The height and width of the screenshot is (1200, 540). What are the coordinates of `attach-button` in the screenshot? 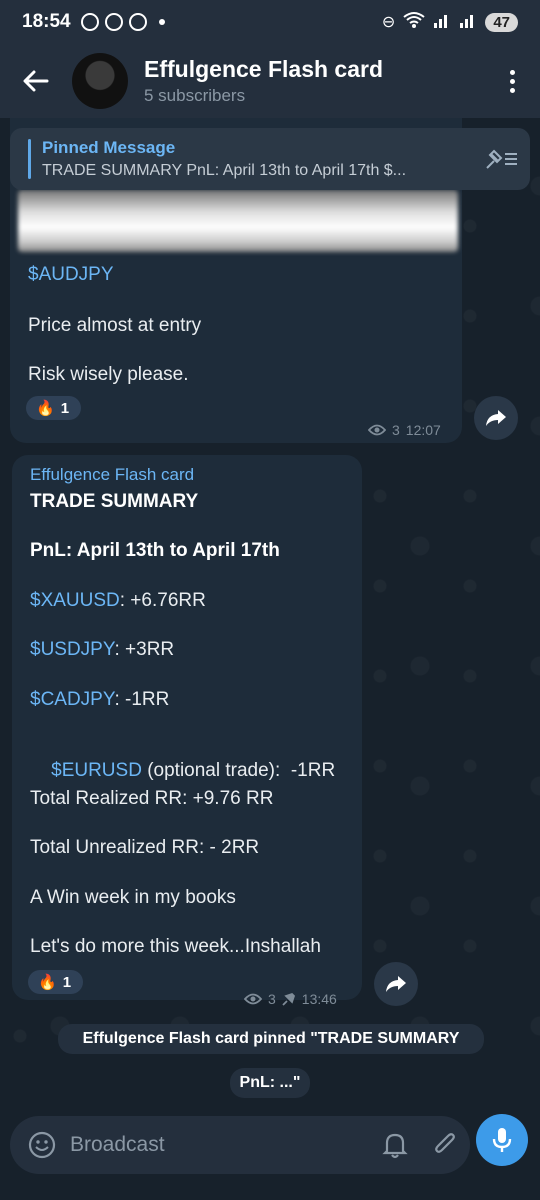 It's located at (445, 1145).